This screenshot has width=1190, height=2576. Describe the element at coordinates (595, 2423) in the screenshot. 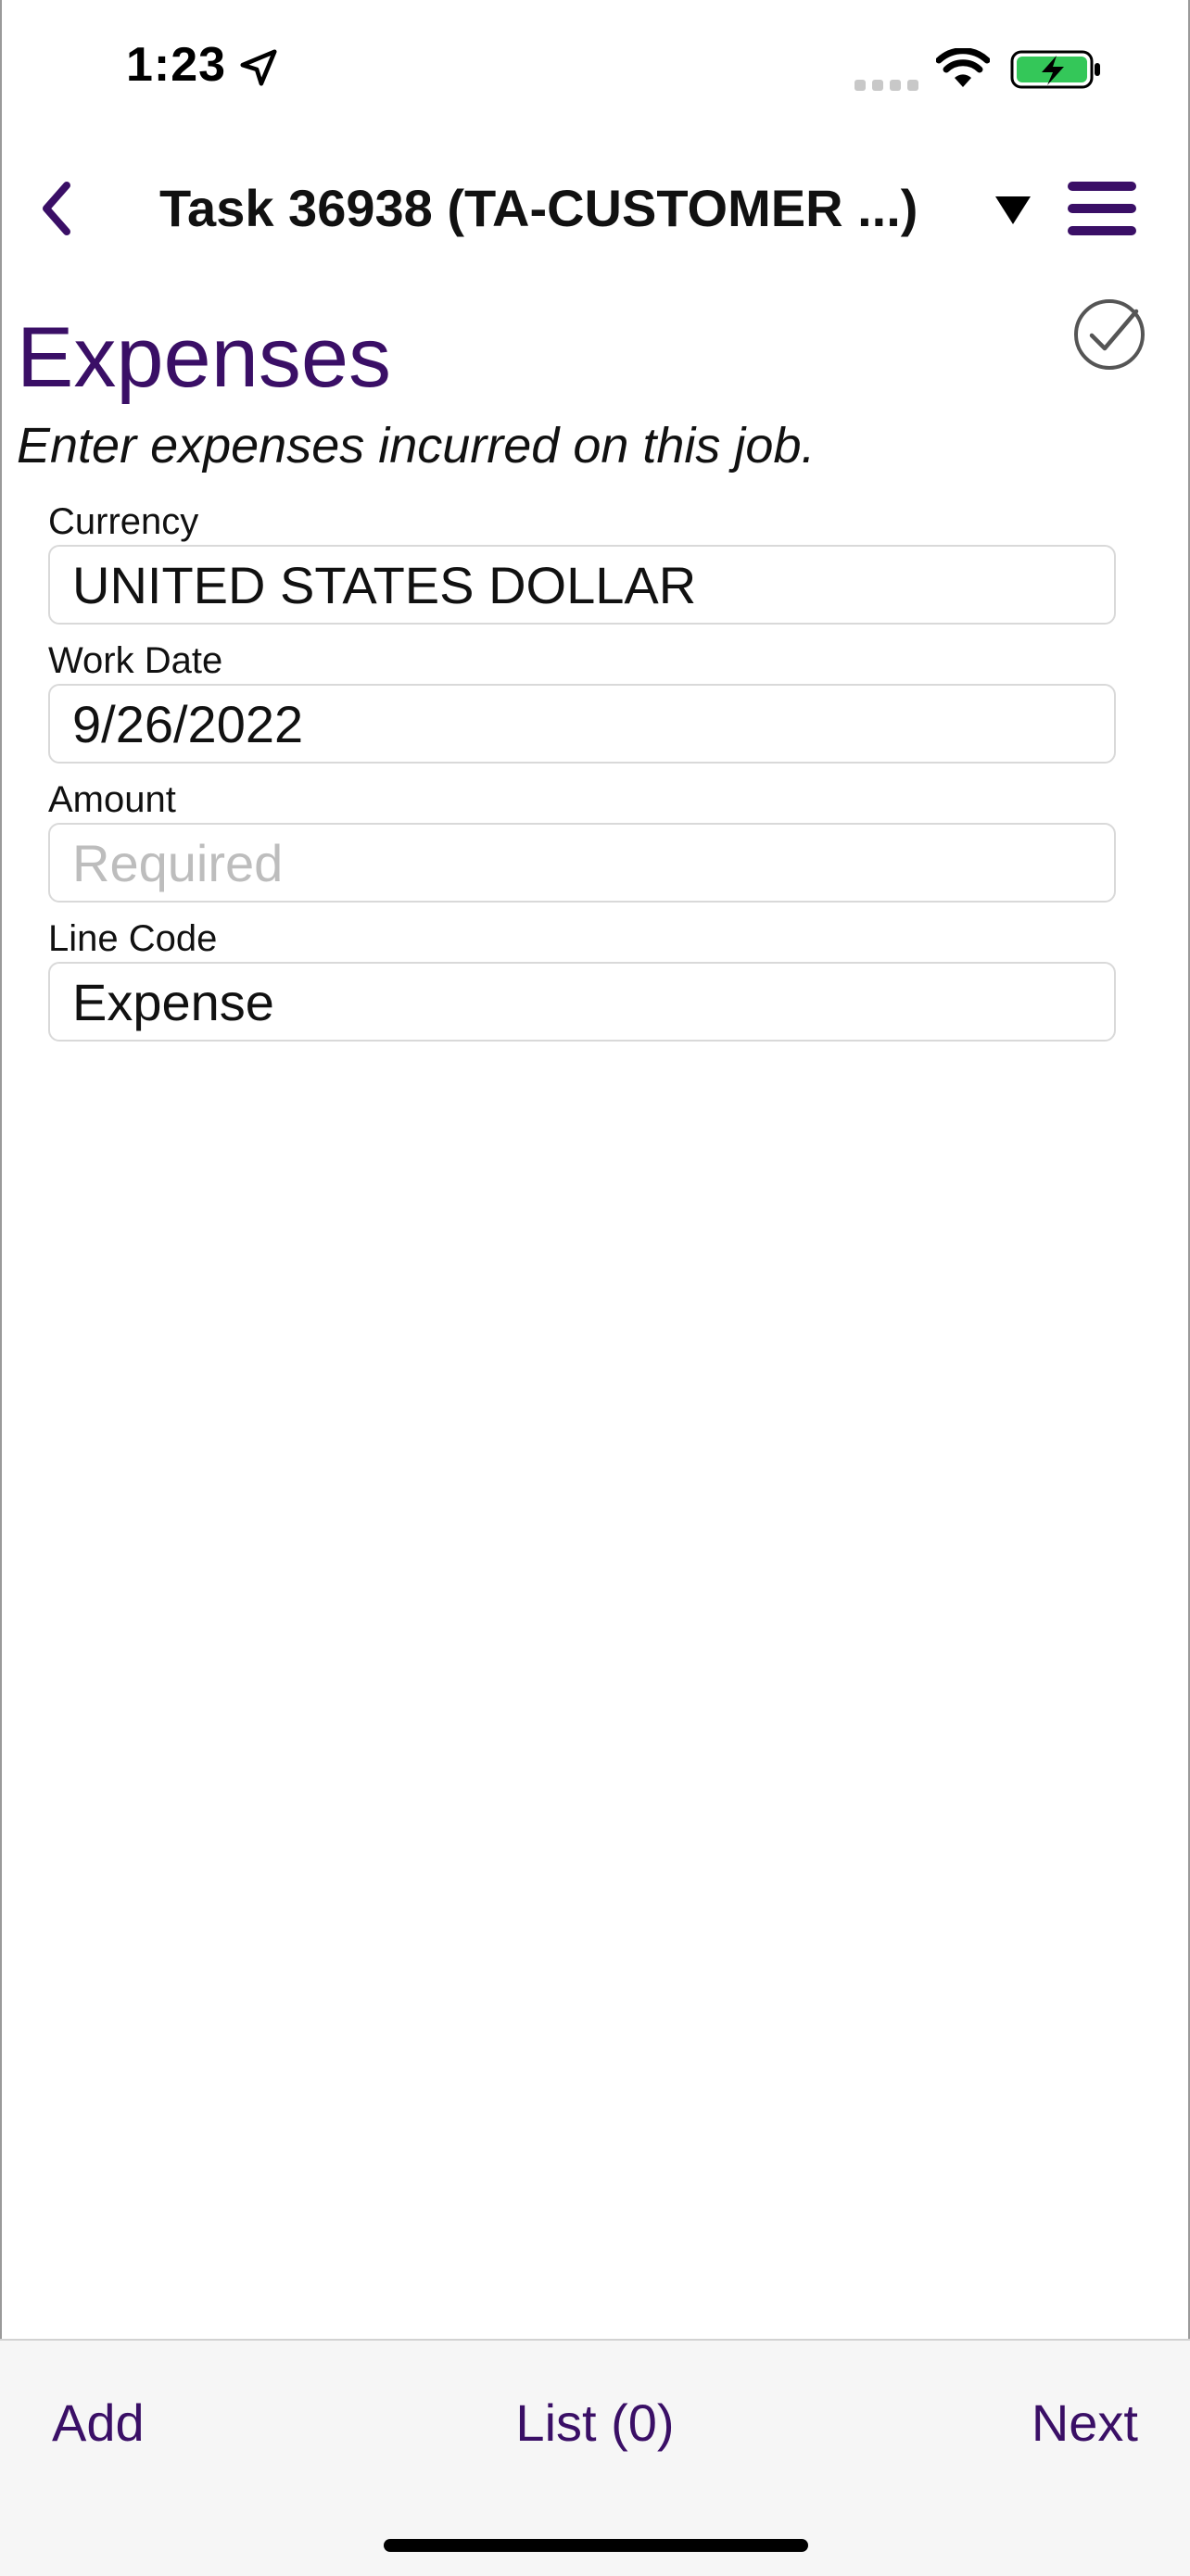

I see `list-button: List (0)` at that location.